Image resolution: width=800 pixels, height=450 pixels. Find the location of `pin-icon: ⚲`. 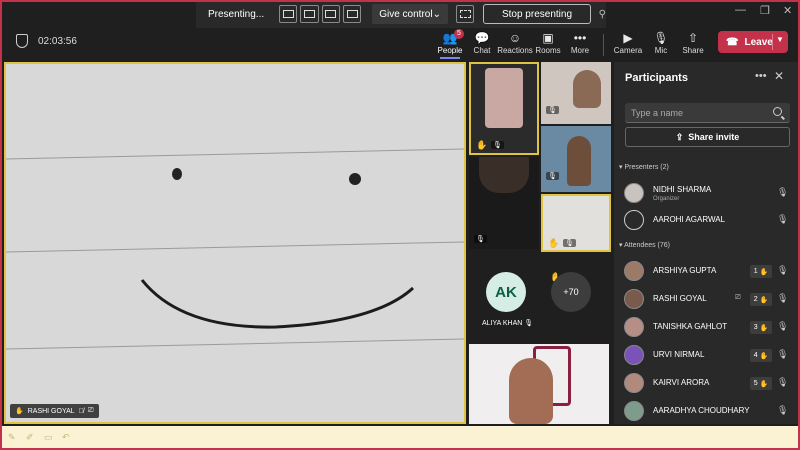

pin-icon: ⚲ is located at coordinates (602, 14).